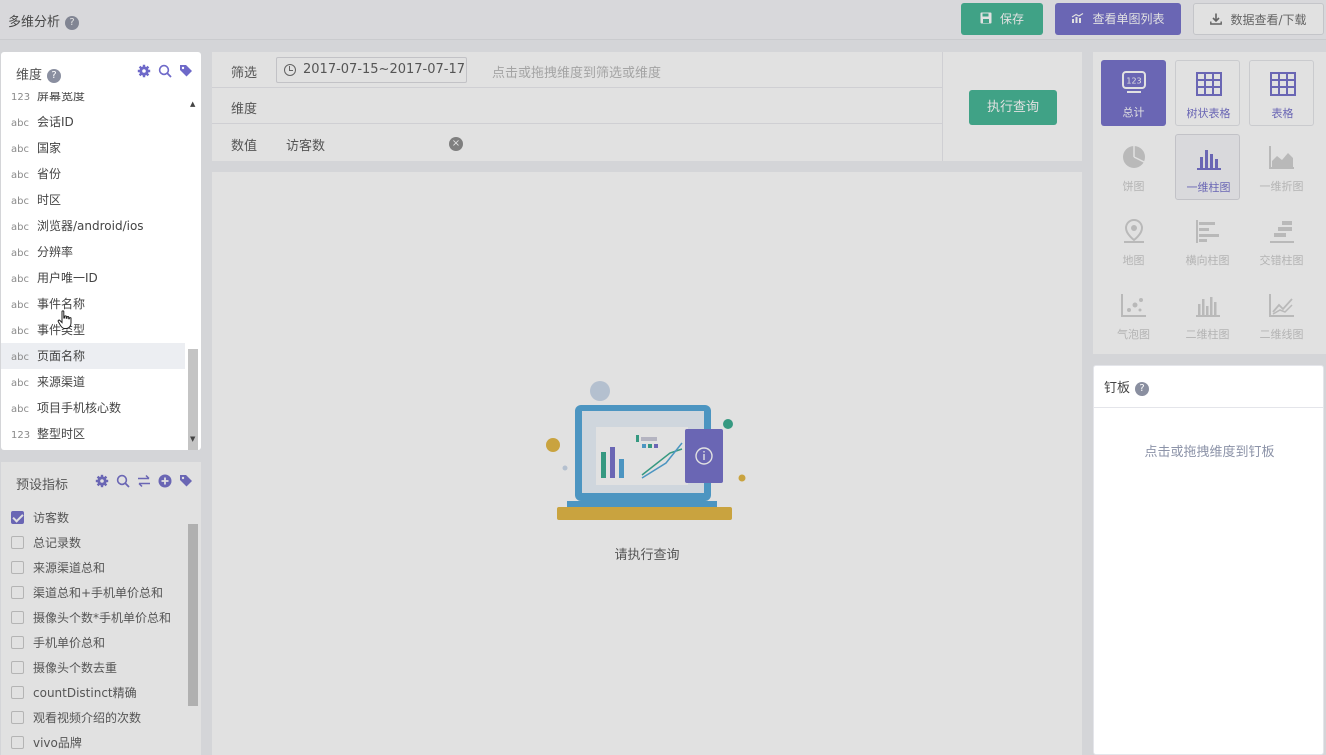 The height and width of the screenshot is (755, 1326). Describe the element at coordinates (1281, 186) in the screenshot. I see `chart-type-label: 一维折图` at that location.